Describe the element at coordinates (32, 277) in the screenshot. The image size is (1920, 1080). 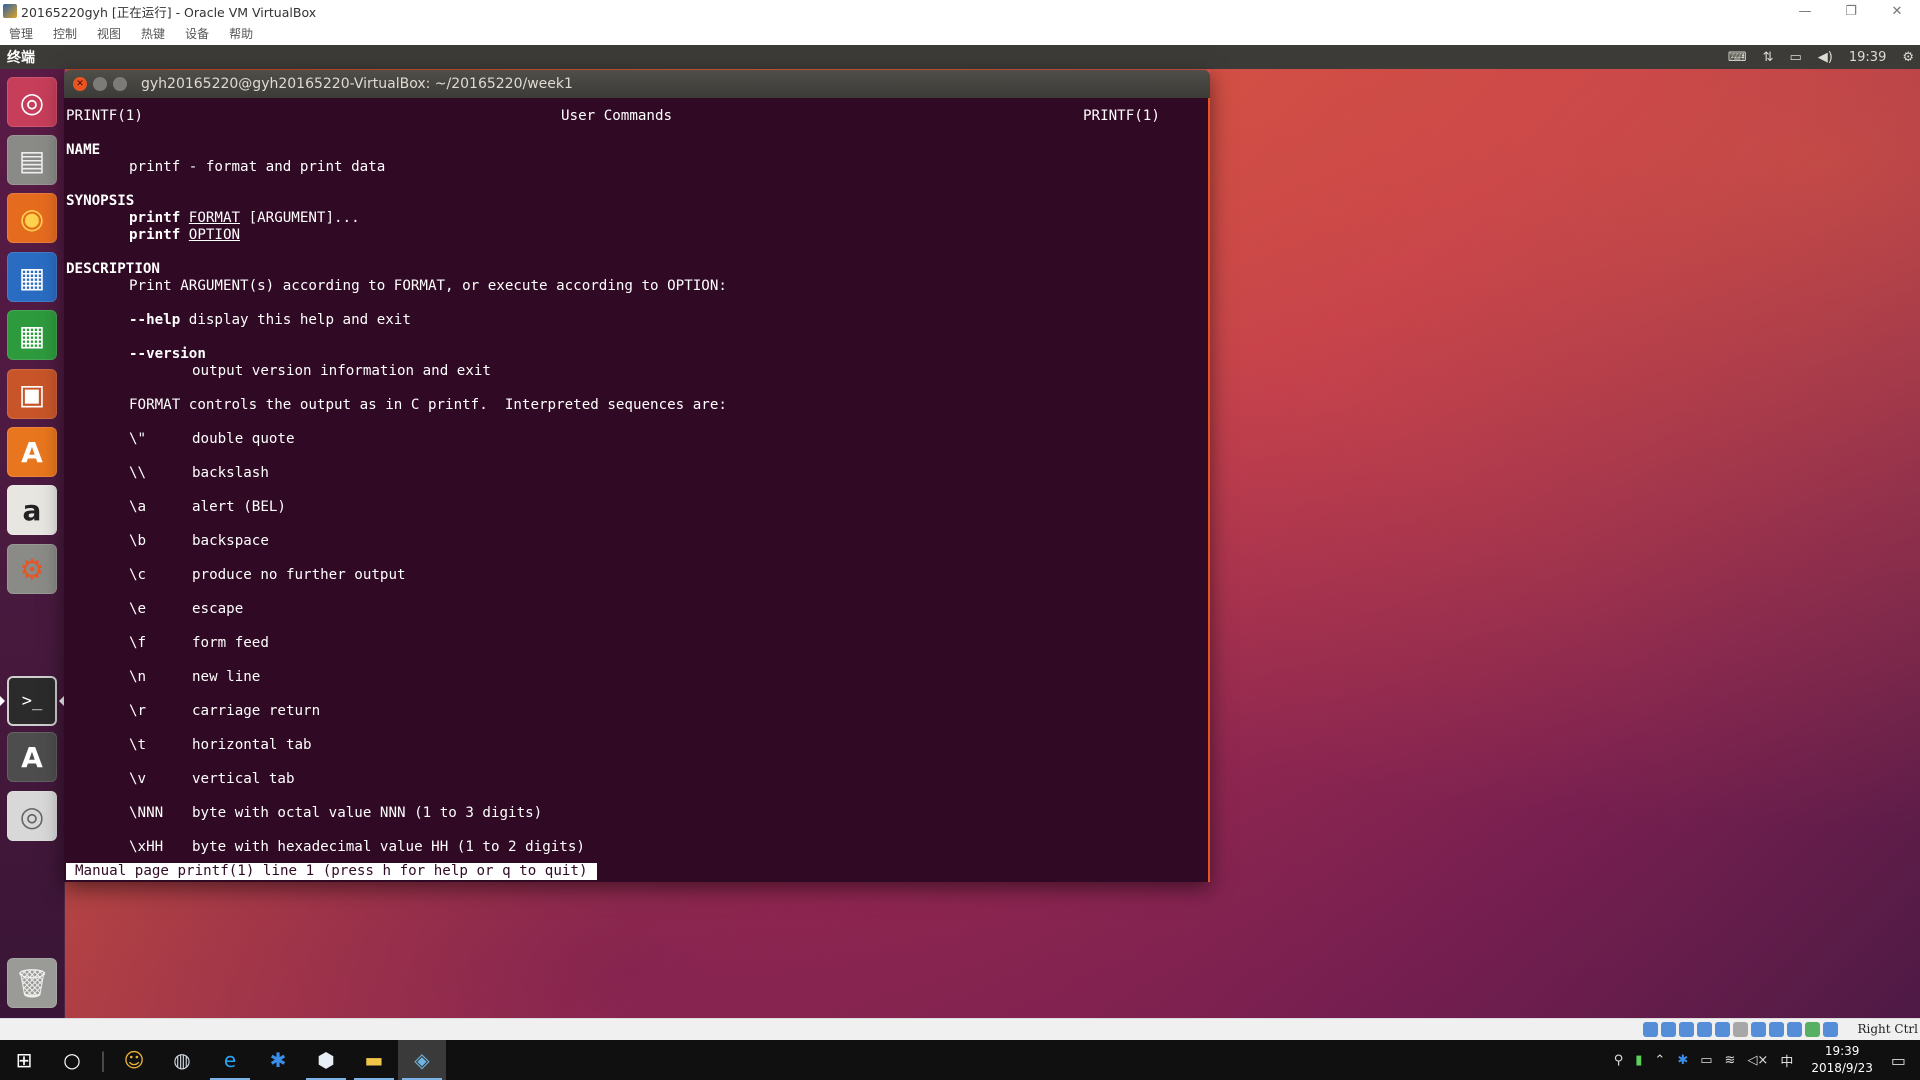
I see `libreoffice-writer-icon: ▦` at that location.